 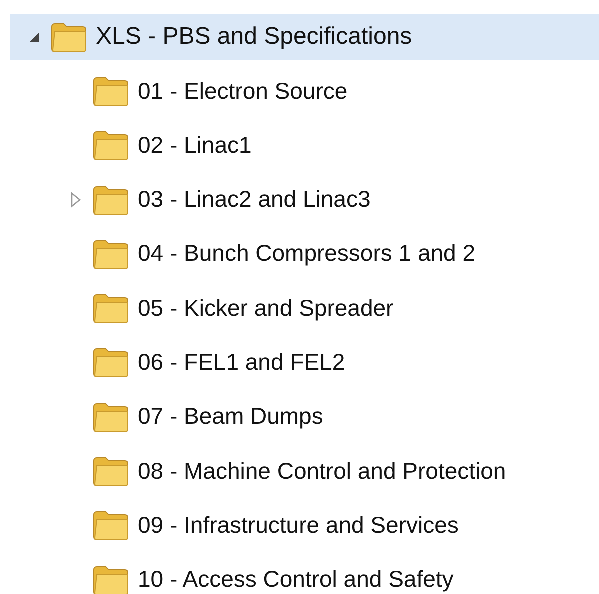 I want to click on tree-item: 03 - Linac2 and Linac3, so click(x=304, y=199).